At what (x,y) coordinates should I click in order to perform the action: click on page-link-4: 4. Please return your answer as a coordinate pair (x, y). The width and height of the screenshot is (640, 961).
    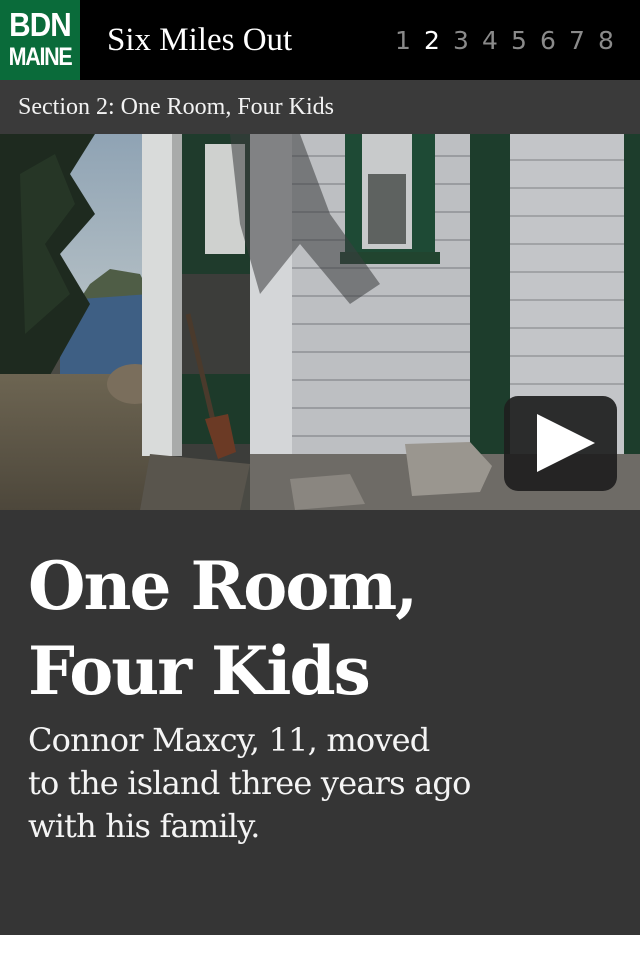
    Looking at the image, I should click on (490, 41).